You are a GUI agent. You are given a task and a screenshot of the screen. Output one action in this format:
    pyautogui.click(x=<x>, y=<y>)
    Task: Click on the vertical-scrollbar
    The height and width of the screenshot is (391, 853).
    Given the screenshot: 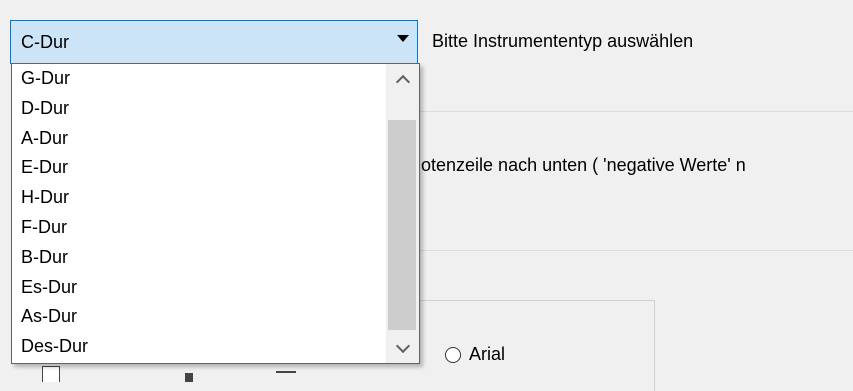 What is the action you would take?
    pyautogui.click(x=402, y=213)
    